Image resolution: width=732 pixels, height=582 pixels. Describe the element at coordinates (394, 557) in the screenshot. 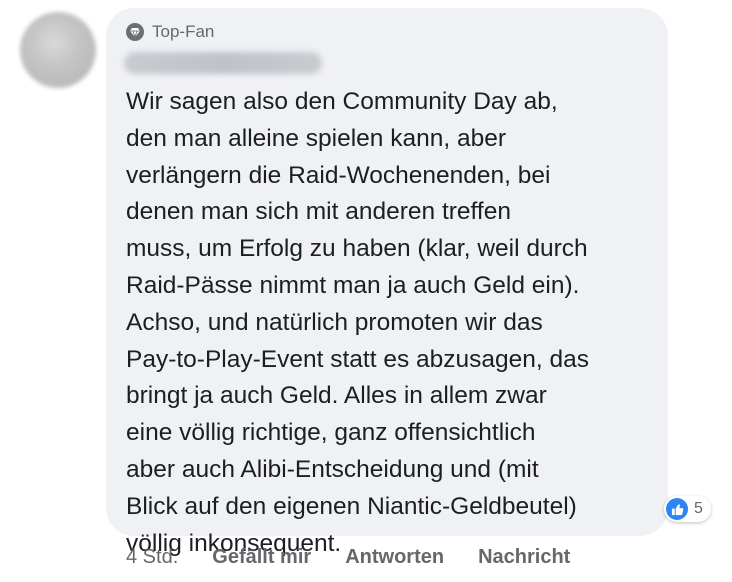

I see `reply-button: Antworten` at that location.